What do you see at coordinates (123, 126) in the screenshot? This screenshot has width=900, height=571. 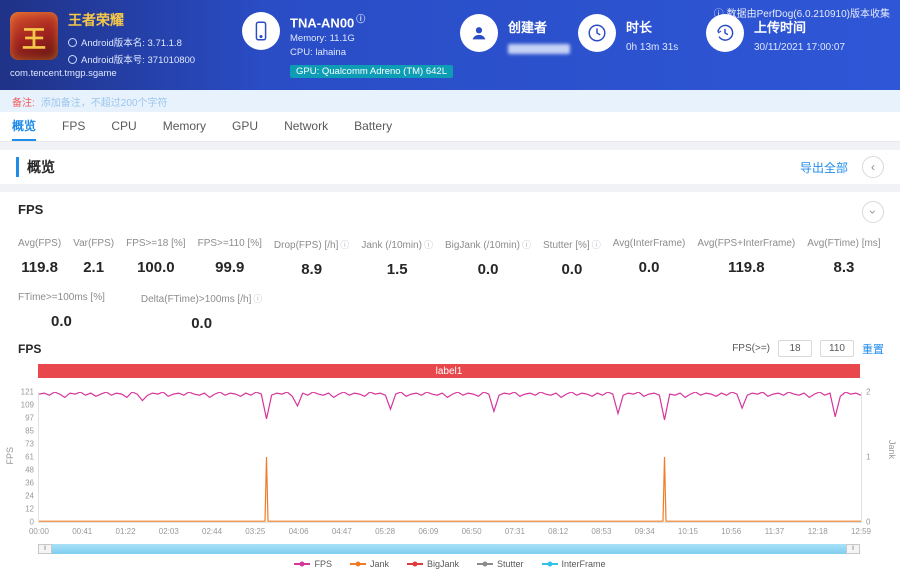 I see `tab-CPU: CPU` at bounding box center [123, 126].